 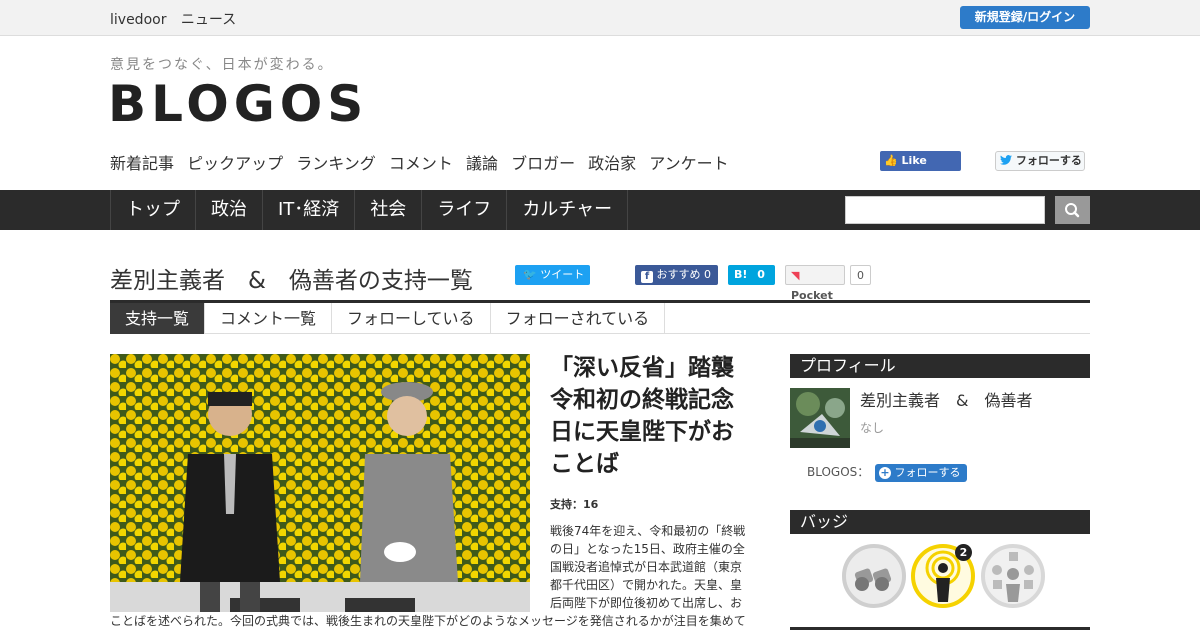 I want to click on nav-politics: 政治, so click(x=228, y=210).